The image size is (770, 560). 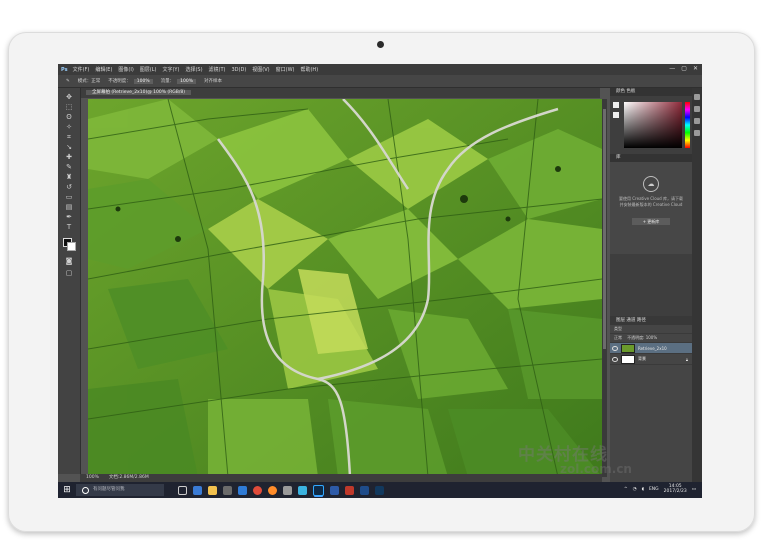 I want to click on styles-panel-icon, so click(x=697, y=133).